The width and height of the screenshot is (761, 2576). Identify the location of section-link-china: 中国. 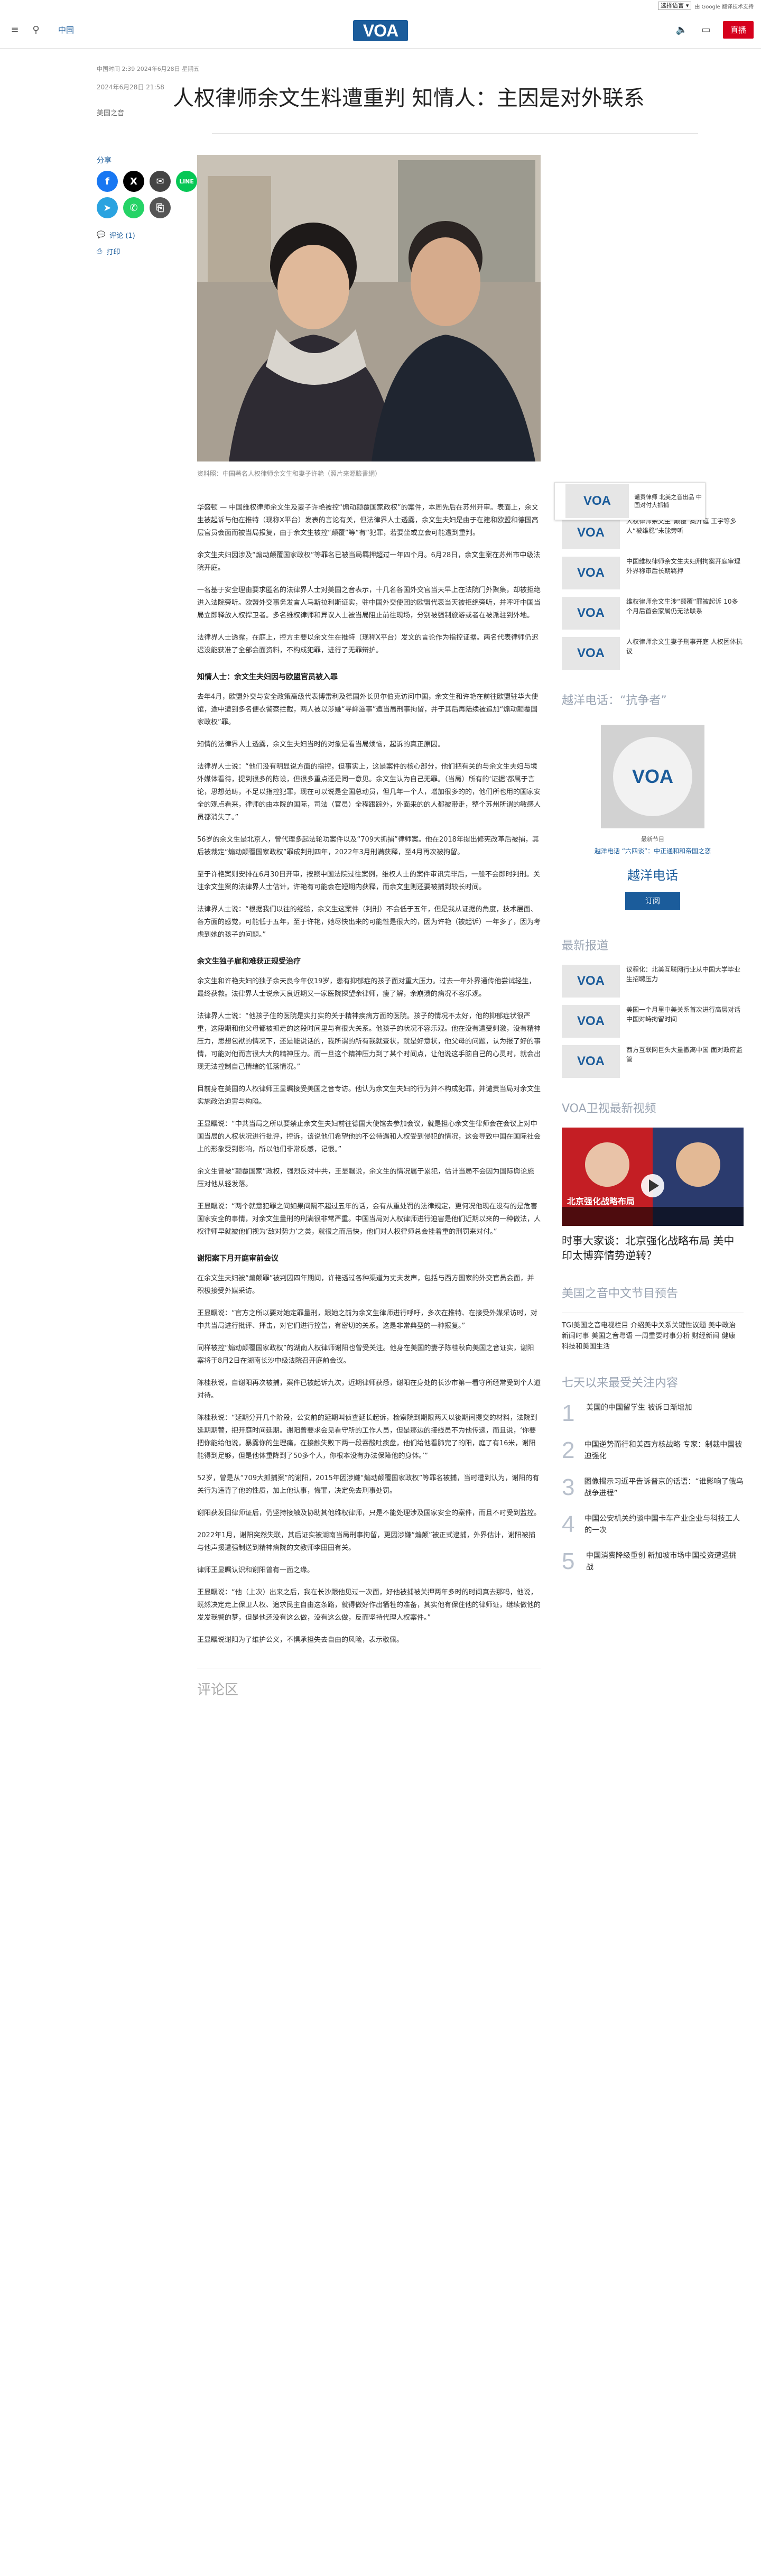
(66, 29).